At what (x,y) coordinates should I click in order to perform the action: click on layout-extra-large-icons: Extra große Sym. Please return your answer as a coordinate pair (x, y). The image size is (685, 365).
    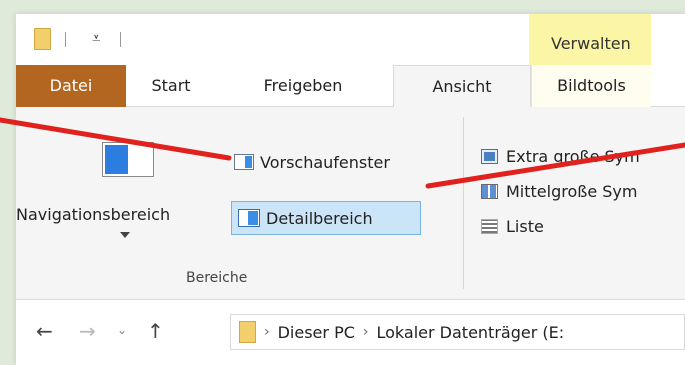
    Looking at the image, I should click on (560, 156).